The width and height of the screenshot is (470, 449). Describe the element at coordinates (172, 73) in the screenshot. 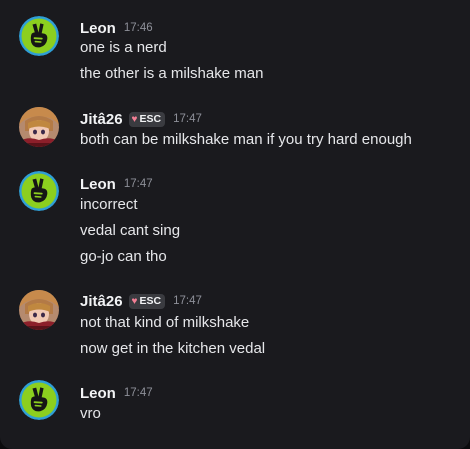

I see `message-text: the other is a milshake man` at that location.